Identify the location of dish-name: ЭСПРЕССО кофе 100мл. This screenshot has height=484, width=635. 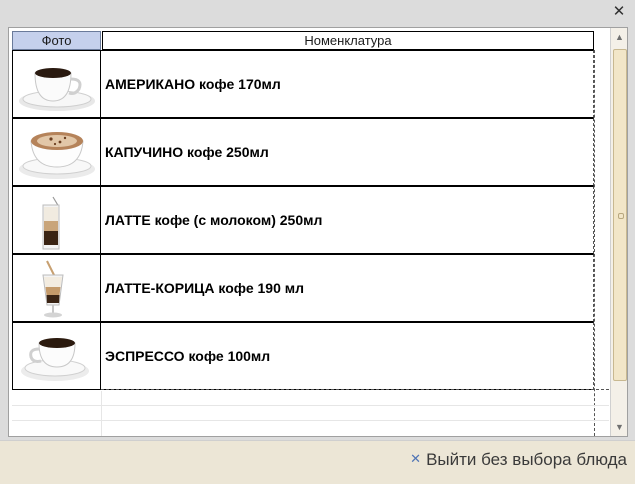
(347, 356).